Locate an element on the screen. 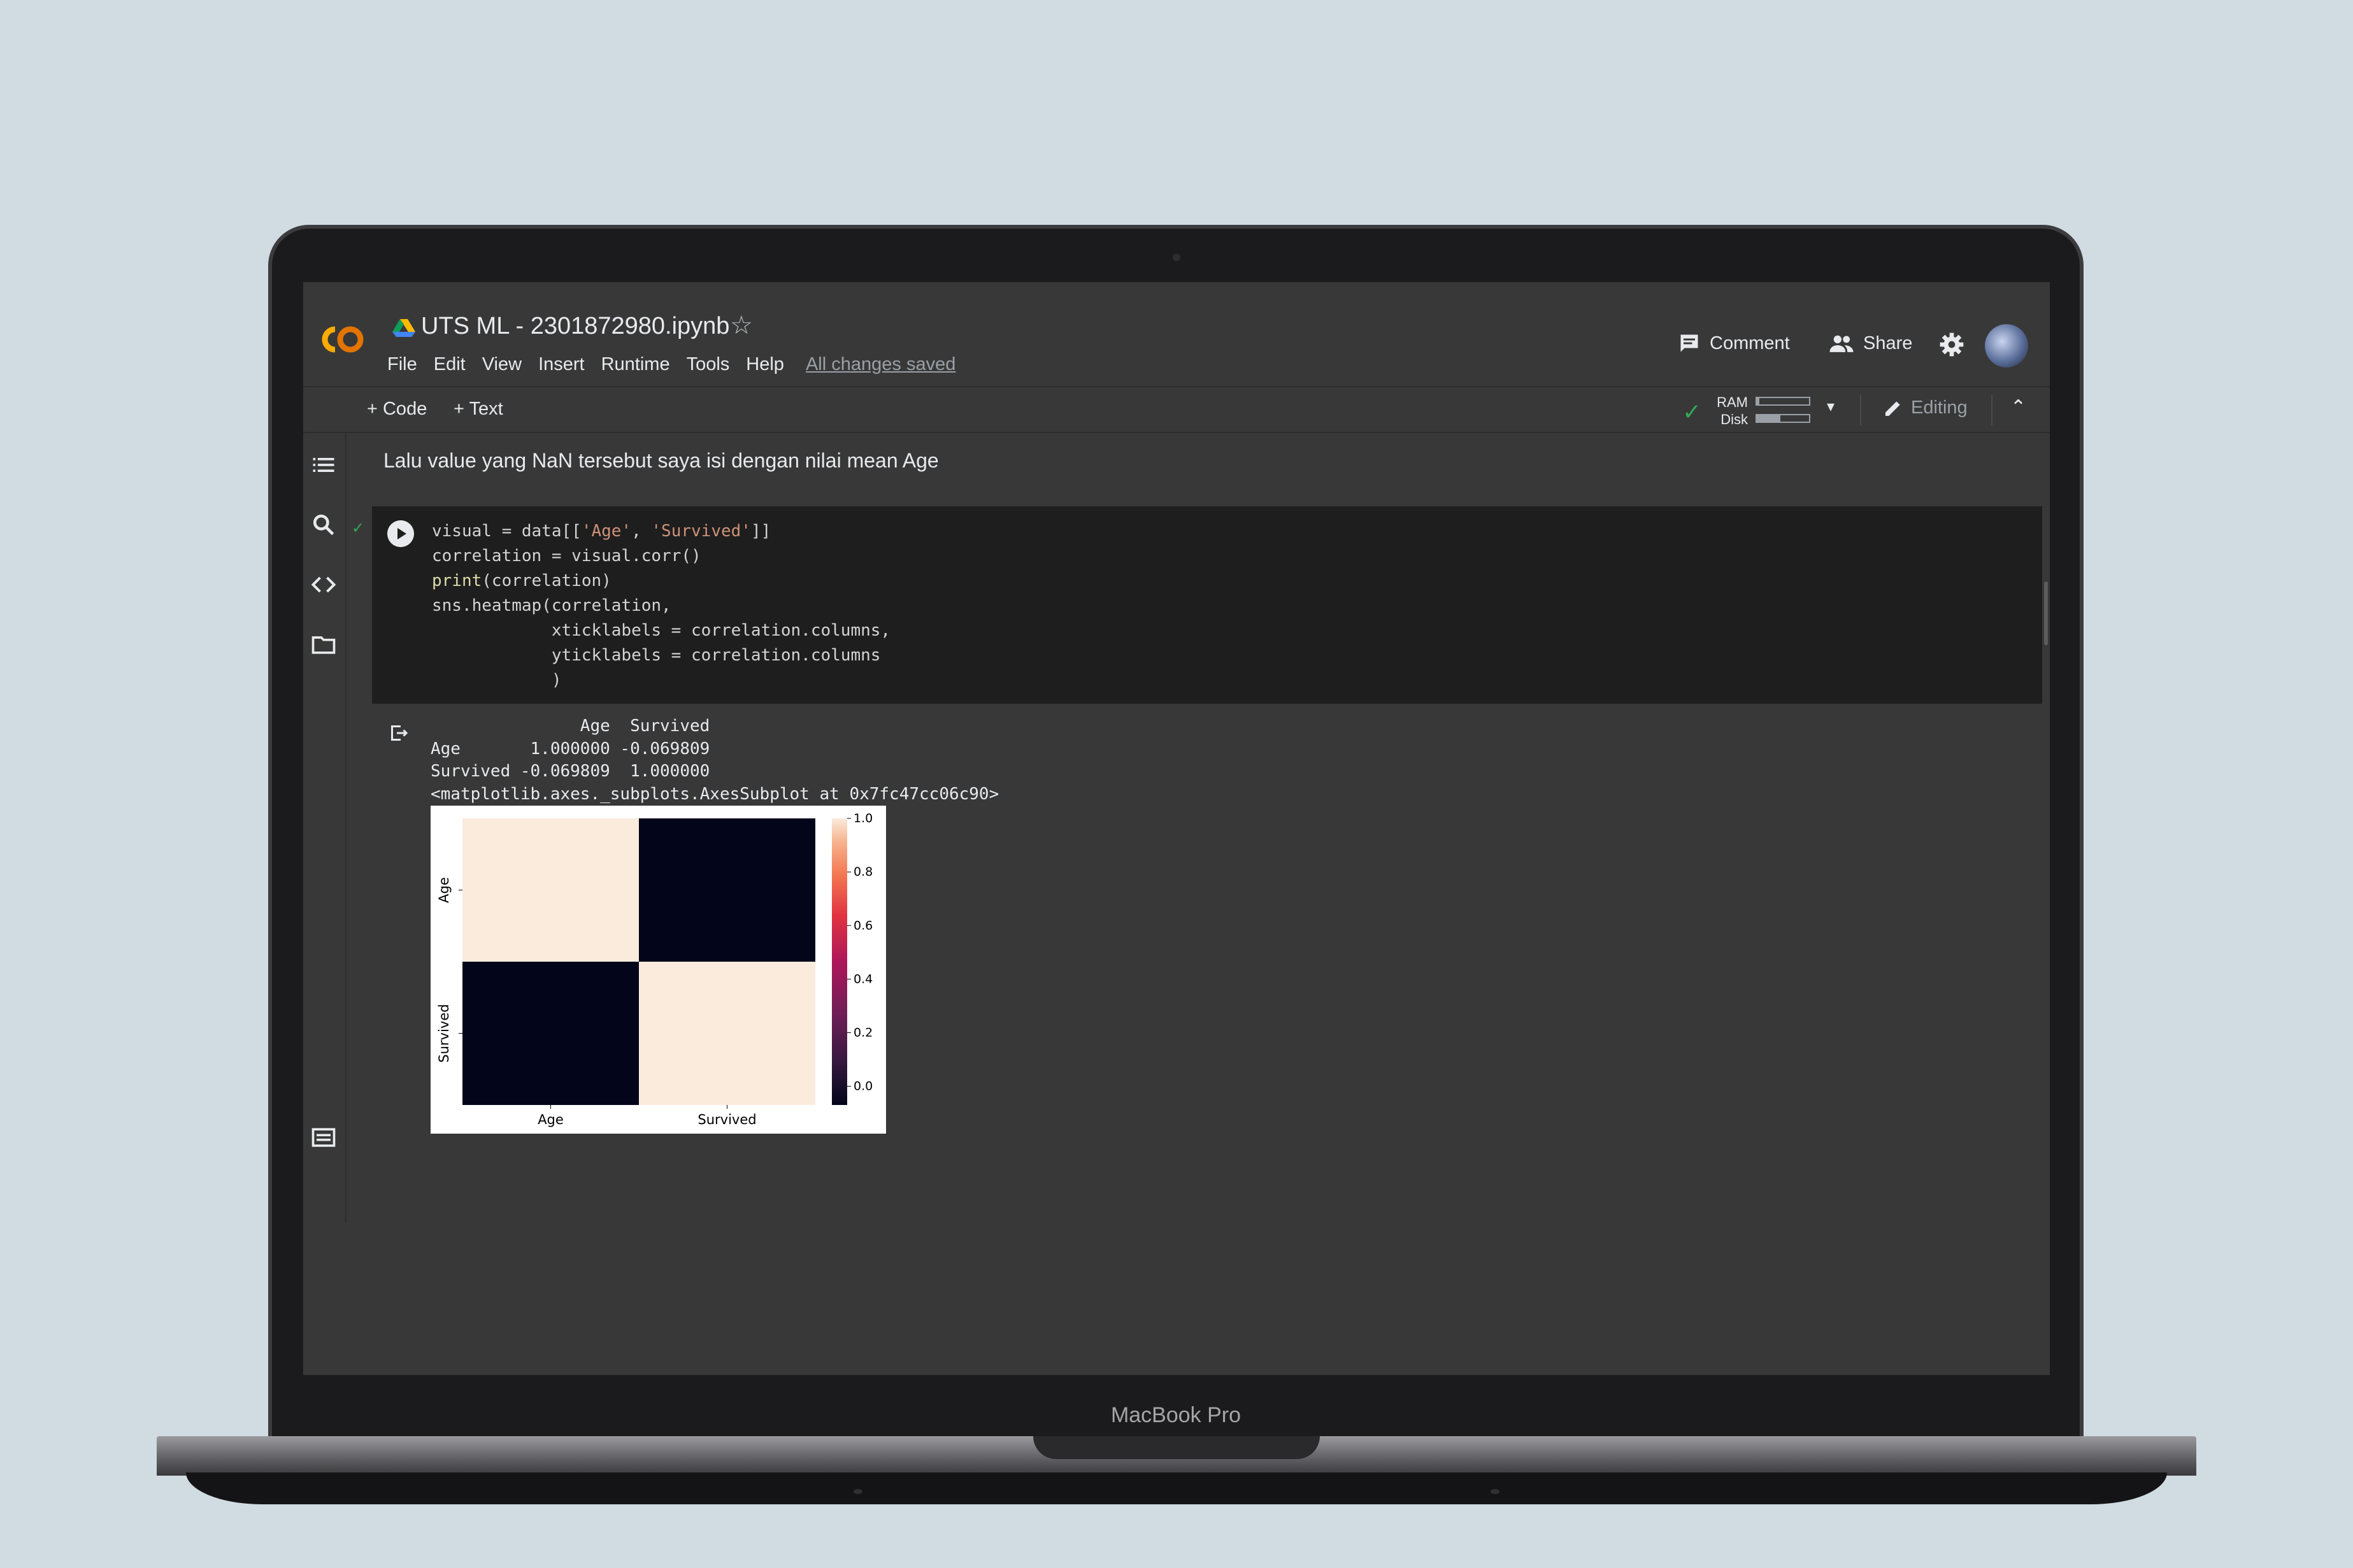  code-line: print(correlation) is located at coordinates (521, 580).